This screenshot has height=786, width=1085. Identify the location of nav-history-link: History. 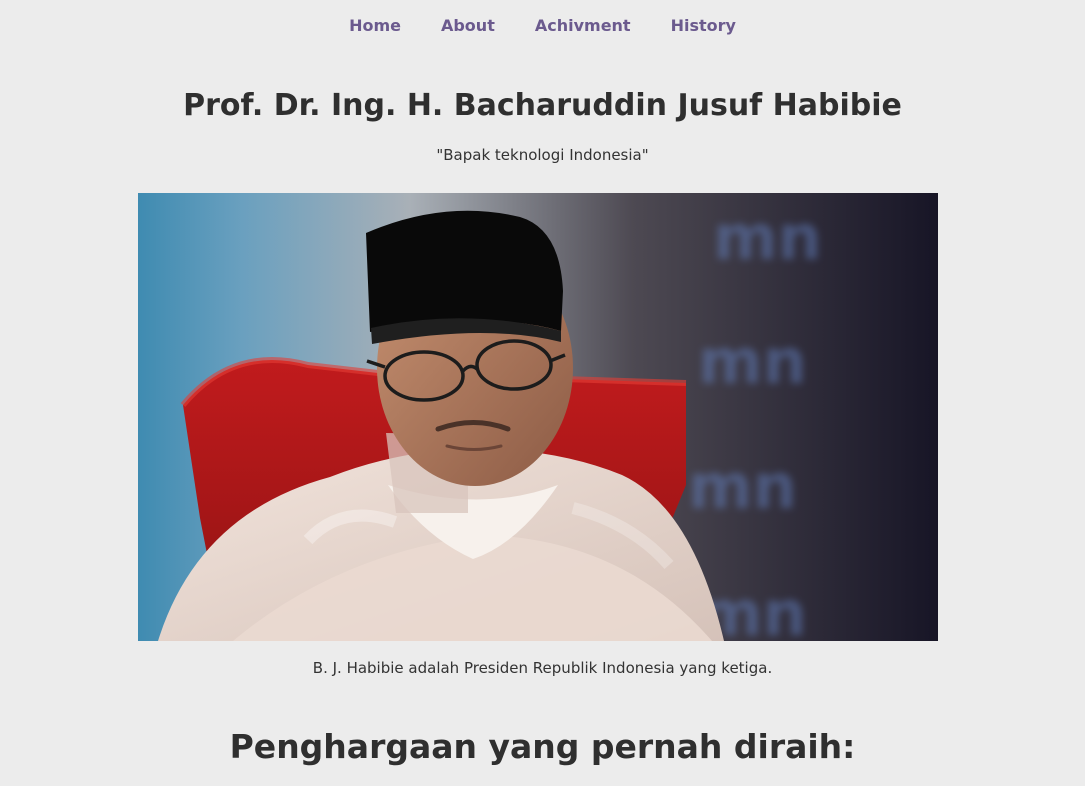
(703, 26).